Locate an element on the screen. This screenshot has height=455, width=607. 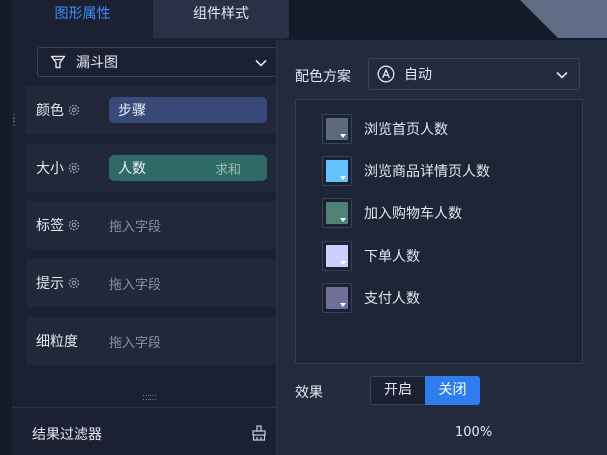
field-row-size: 大小 人数 求和 is located at coordinates (151, 168).